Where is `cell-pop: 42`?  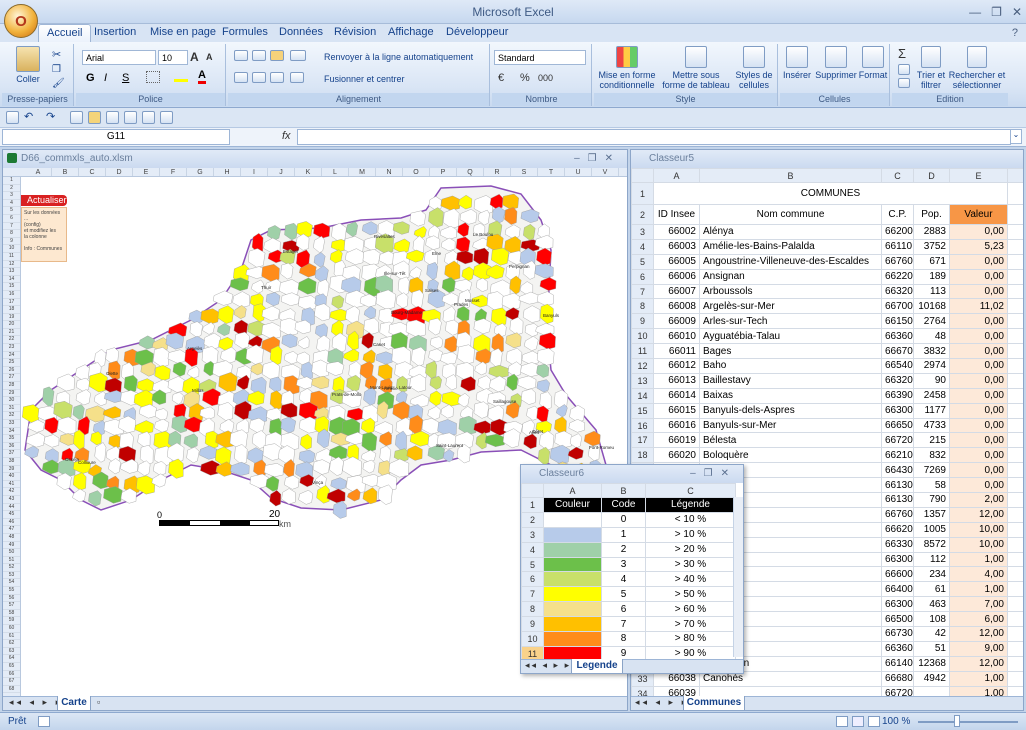 cell-pop: 42 is located at coordinates (931, 634).